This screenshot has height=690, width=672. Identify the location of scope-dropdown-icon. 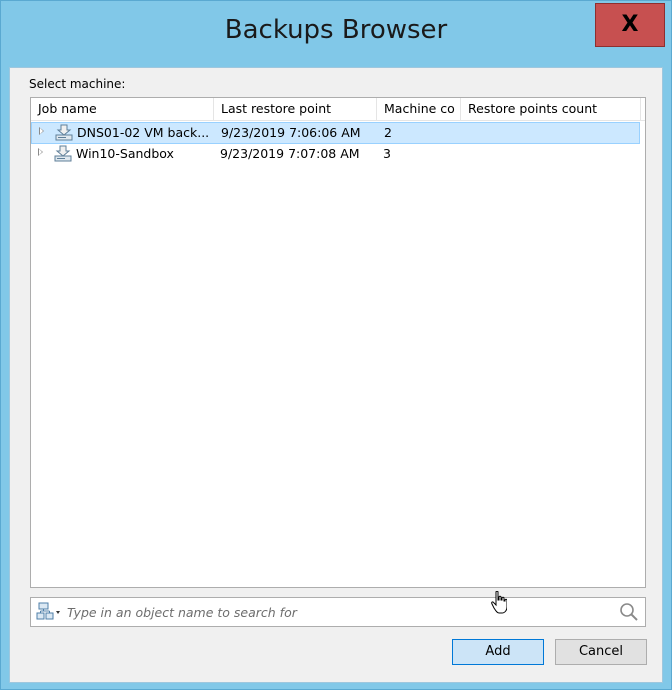
(48, 611).